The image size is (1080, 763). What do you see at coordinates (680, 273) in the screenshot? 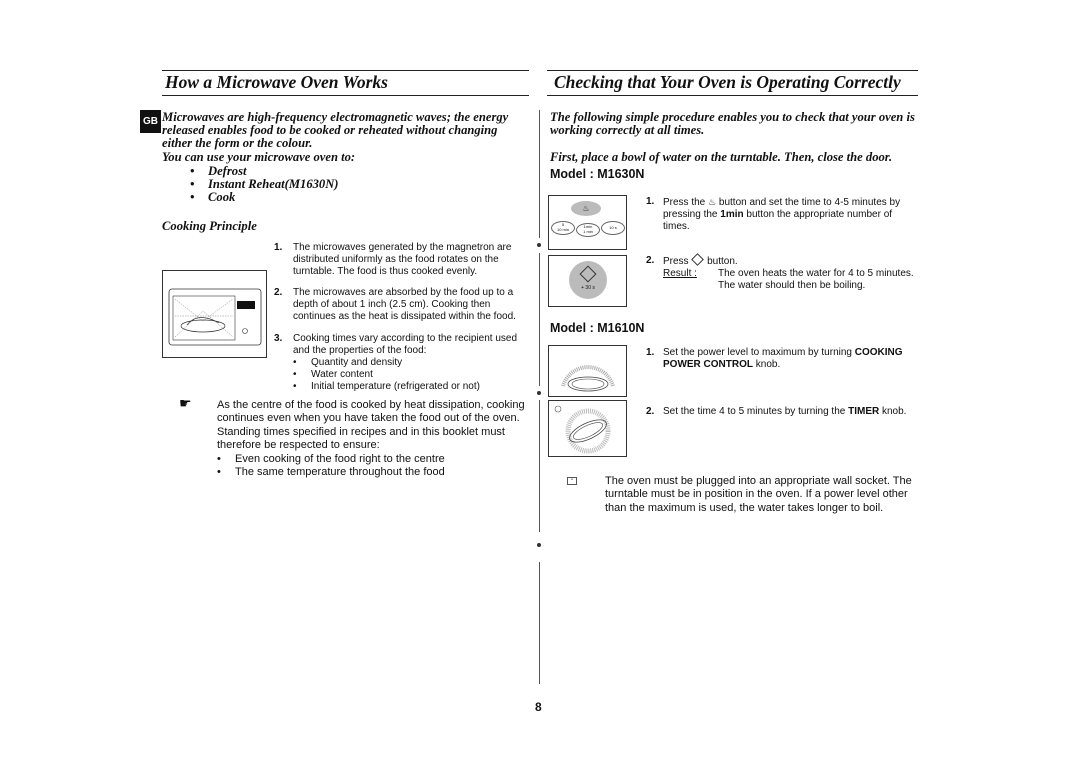
I see `result-label: Result :` at bounding box center [680, 273].